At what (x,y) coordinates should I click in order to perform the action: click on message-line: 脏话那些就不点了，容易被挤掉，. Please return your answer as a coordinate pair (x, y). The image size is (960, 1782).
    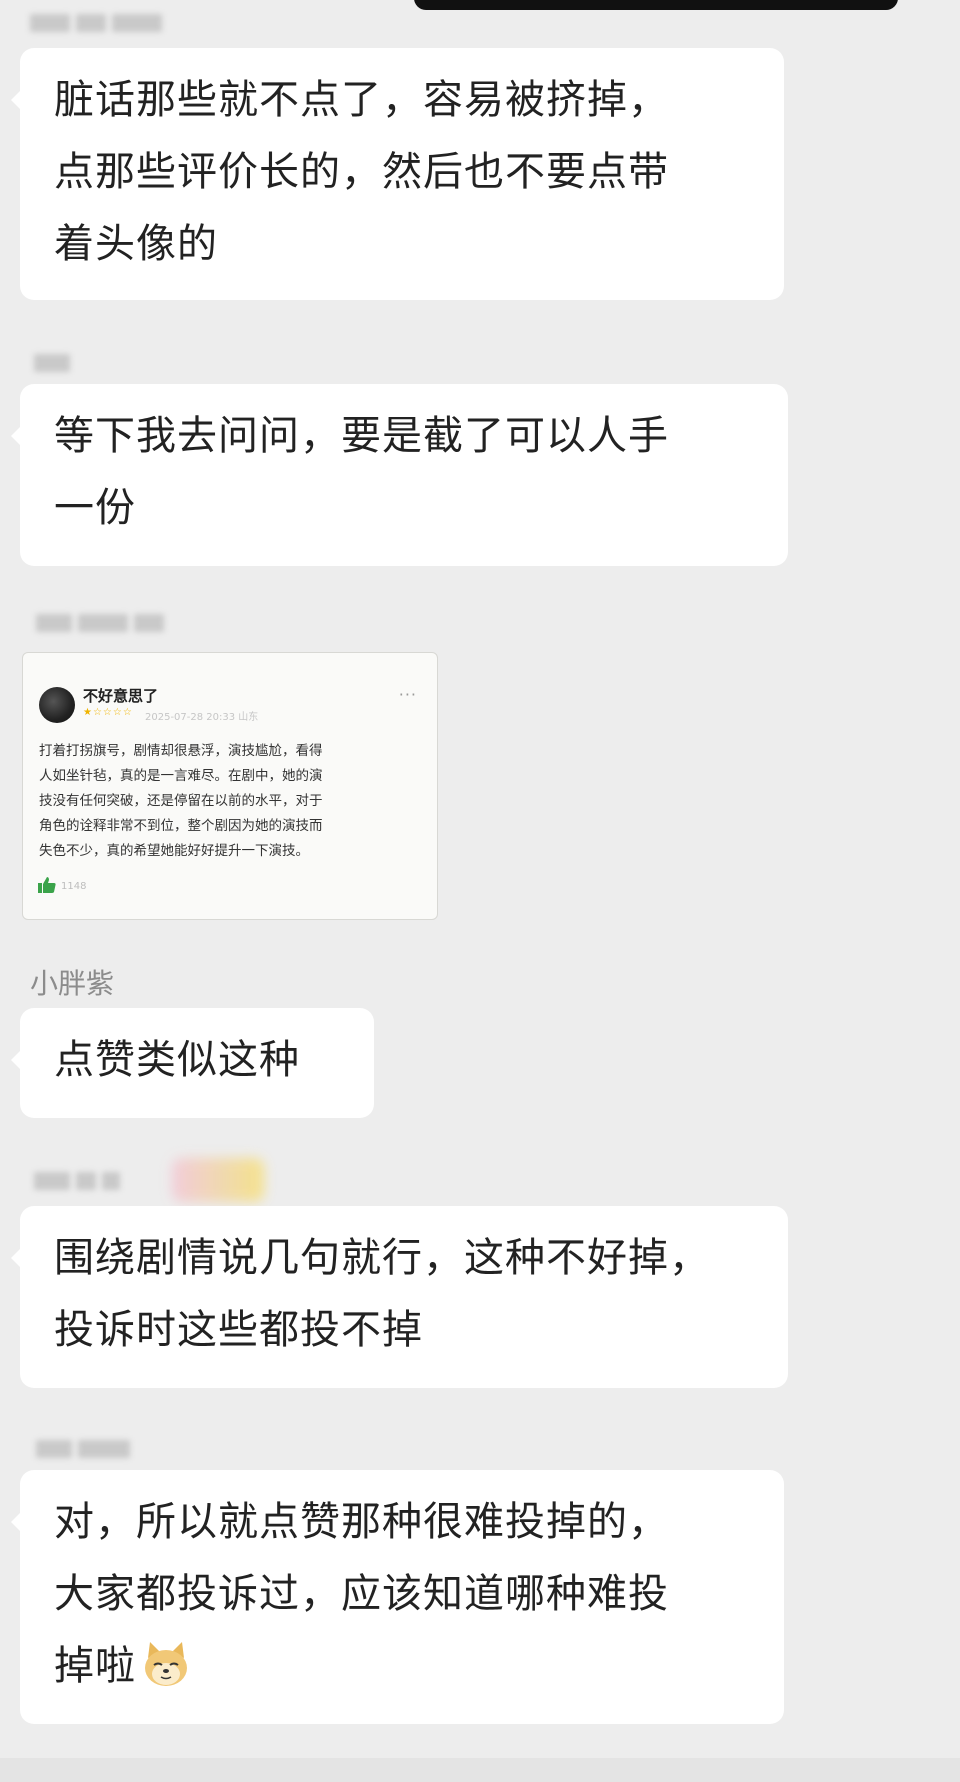
    Looking at the image, I should click on (361, 100).